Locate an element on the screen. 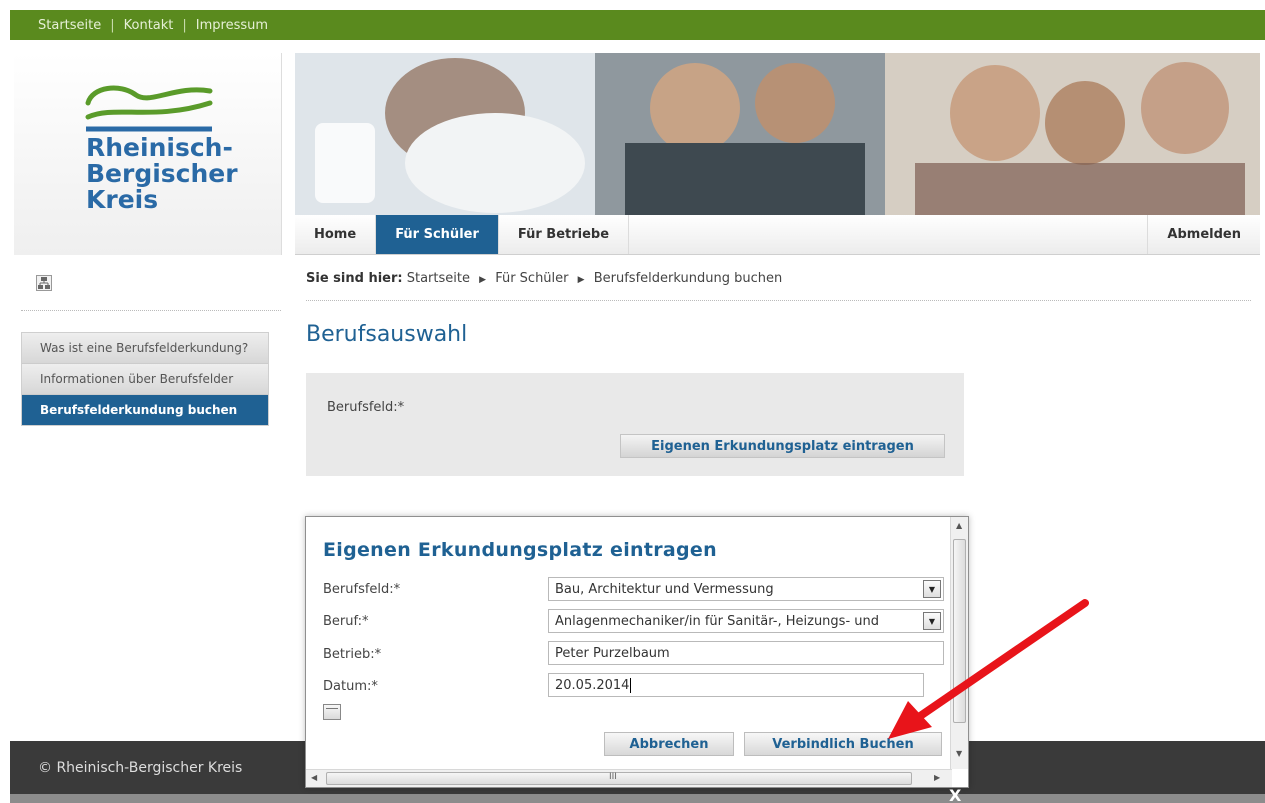 This screenshot has height=803, width=1265. breadcrumb-item-current: Berufsfelderkundung buchen is located at coordinates (688, 278).